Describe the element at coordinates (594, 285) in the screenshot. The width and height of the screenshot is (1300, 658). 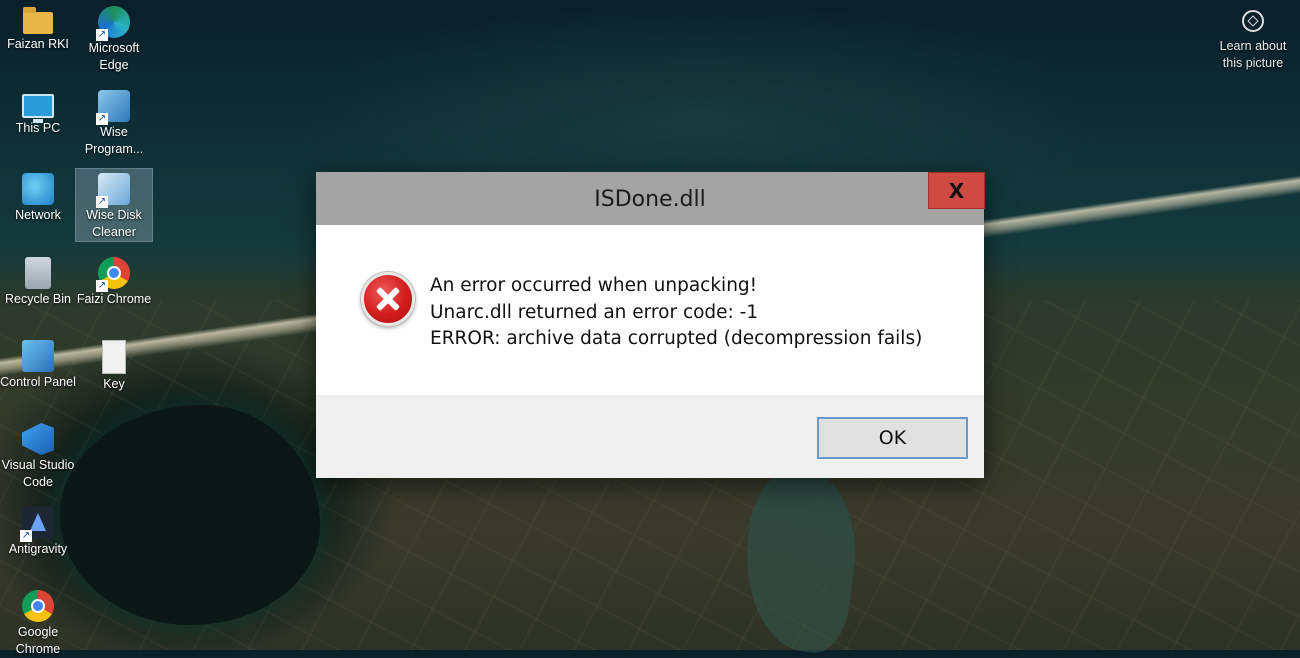
I see `error-message-line: An error occurred when unpacking!` at that location.